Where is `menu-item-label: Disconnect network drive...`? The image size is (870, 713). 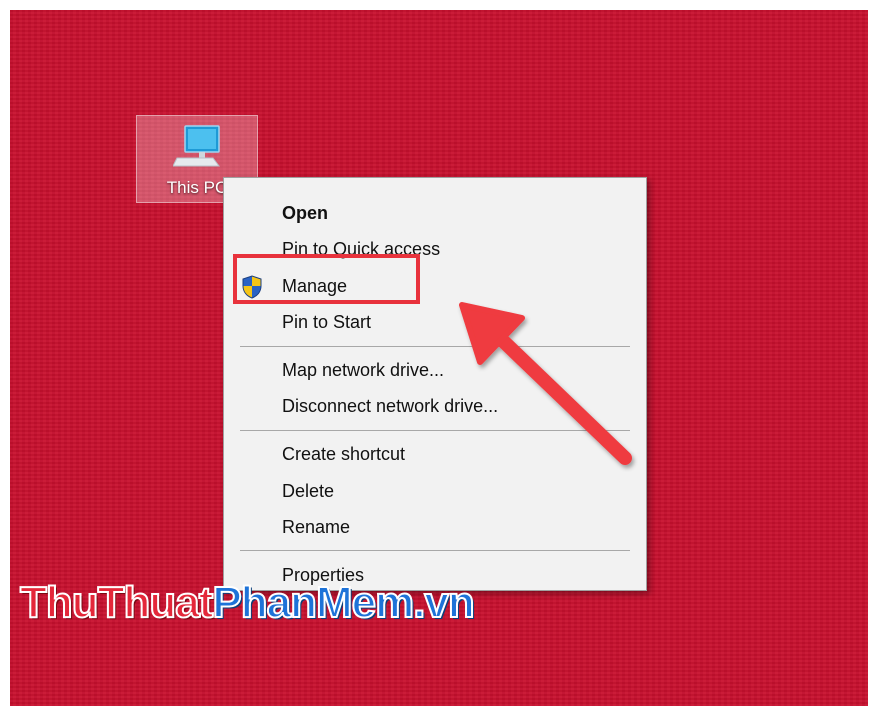
menu-item-label: Disconnect network drive... is located at coordinates (390, 405).